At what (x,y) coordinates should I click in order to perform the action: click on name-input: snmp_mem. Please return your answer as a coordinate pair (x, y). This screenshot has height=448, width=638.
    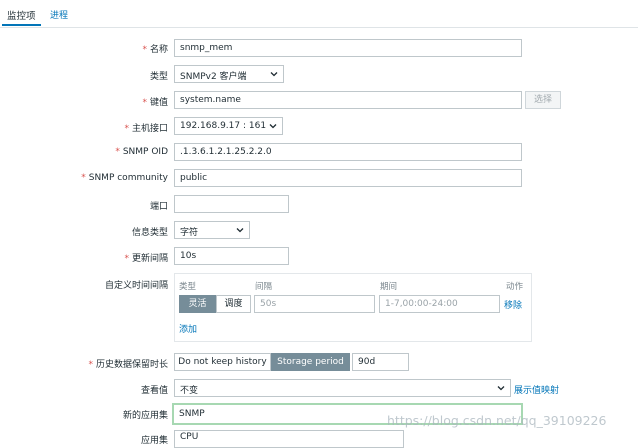
    Looking at the image, I should click on (348, 48).